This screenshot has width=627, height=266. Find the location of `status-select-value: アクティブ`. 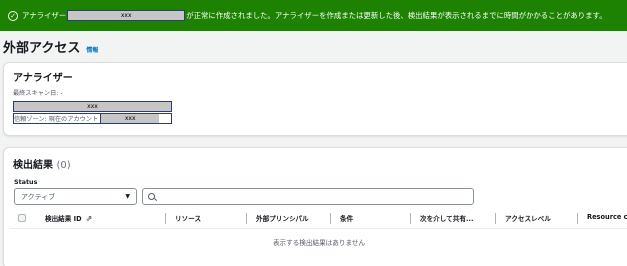

status-select-value: アクティブ is located at coordinates (38, 196).